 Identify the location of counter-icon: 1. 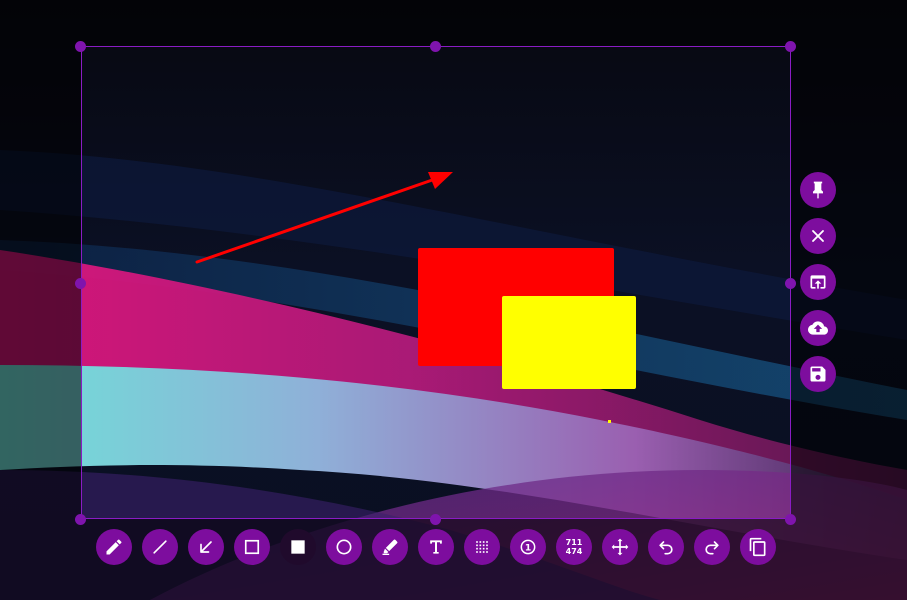
(528, 547).